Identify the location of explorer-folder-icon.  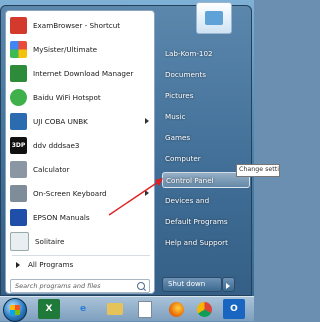
(115, 309).